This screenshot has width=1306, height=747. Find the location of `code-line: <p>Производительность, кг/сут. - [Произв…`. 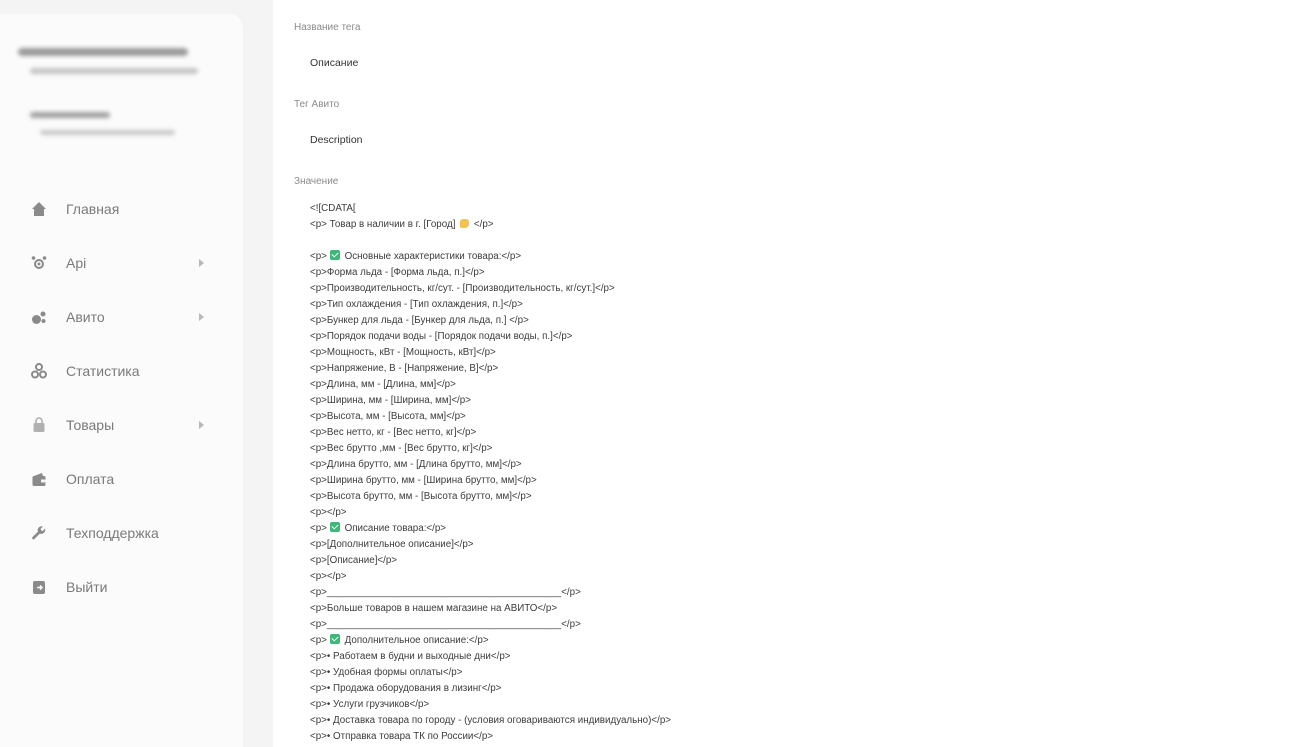

code-line: <p>Производительность, кг/сут. - [Произв… is located at coordinates (800, 289).